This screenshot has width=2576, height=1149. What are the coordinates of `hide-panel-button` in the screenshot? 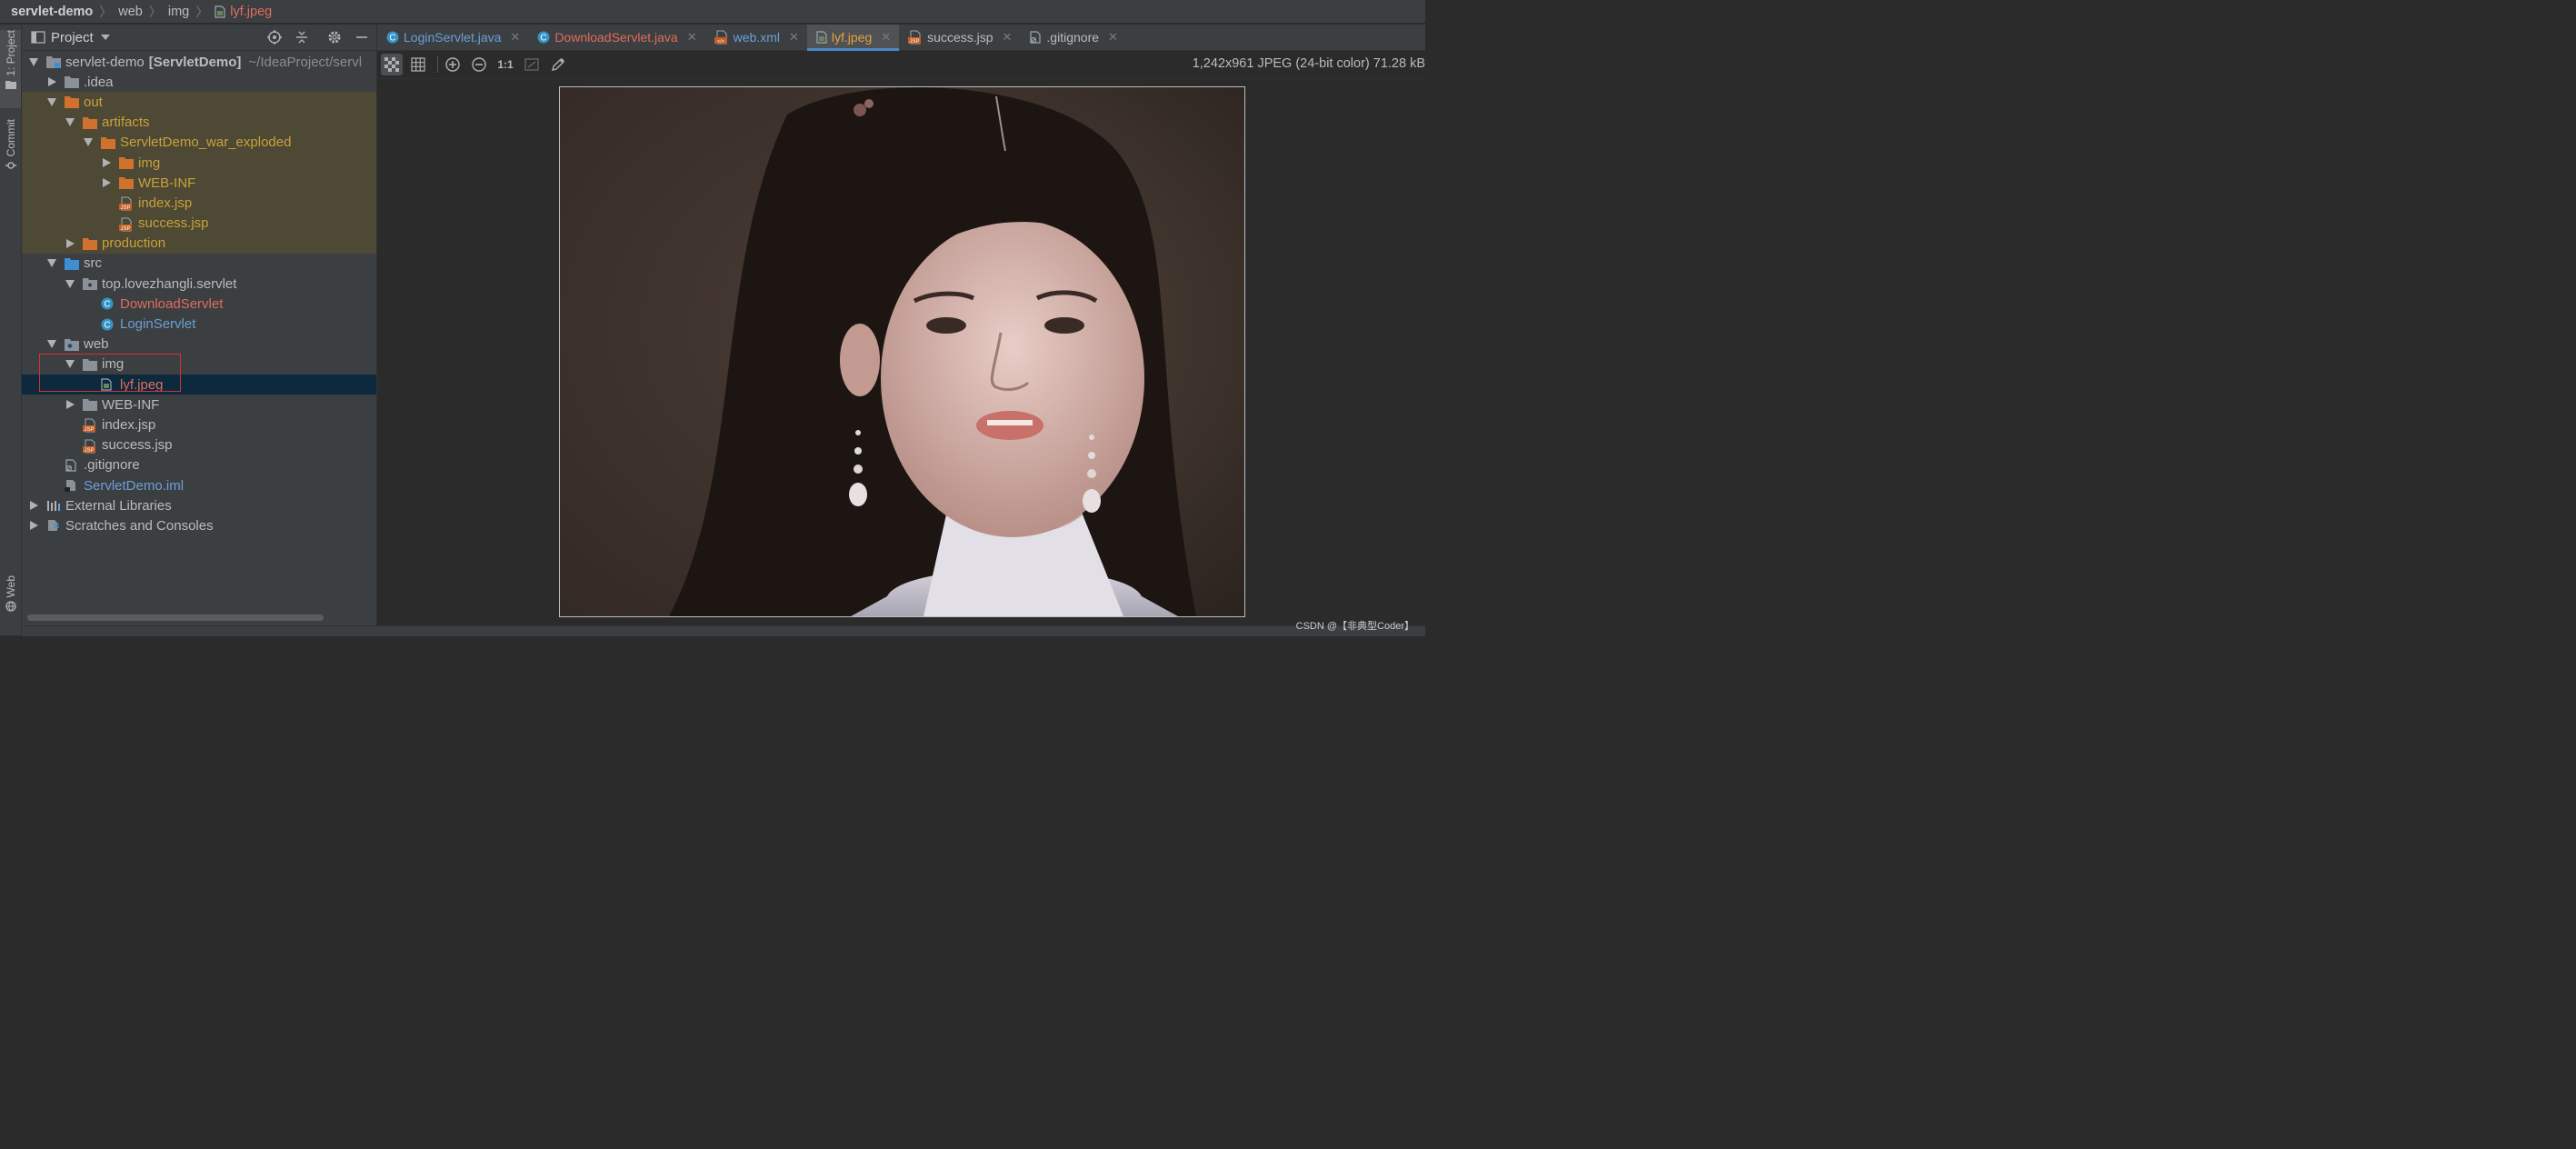 It's located at (362, 37).